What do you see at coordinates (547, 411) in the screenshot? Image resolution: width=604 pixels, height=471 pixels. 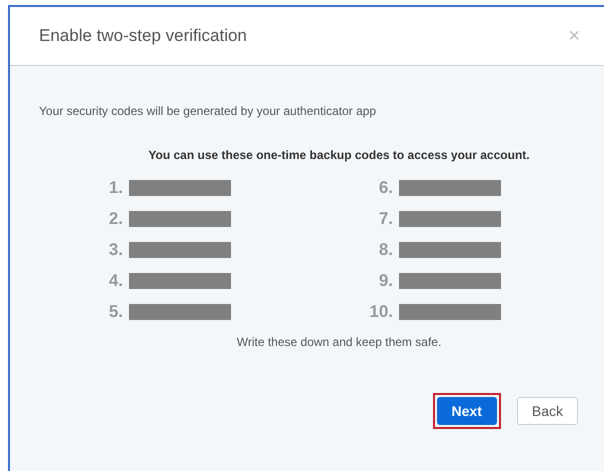 I see `back-button: Back` at bounding box center [547, 411].